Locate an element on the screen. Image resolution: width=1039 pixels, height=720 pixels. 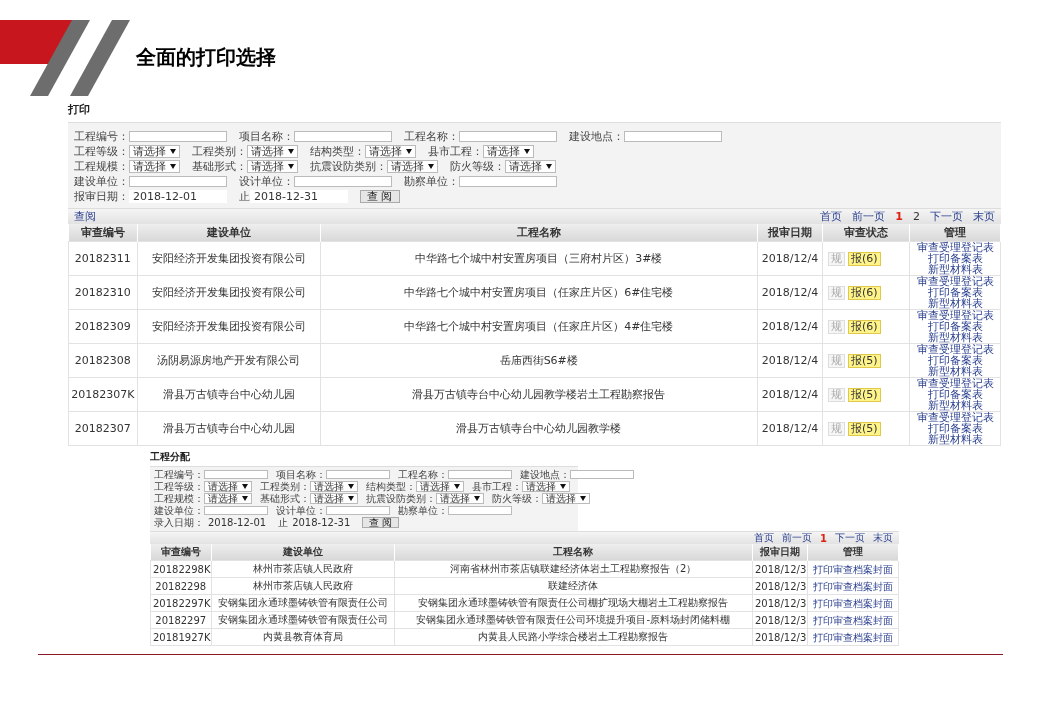
field-label: 县市工程： is located at coordinates (497, 486).